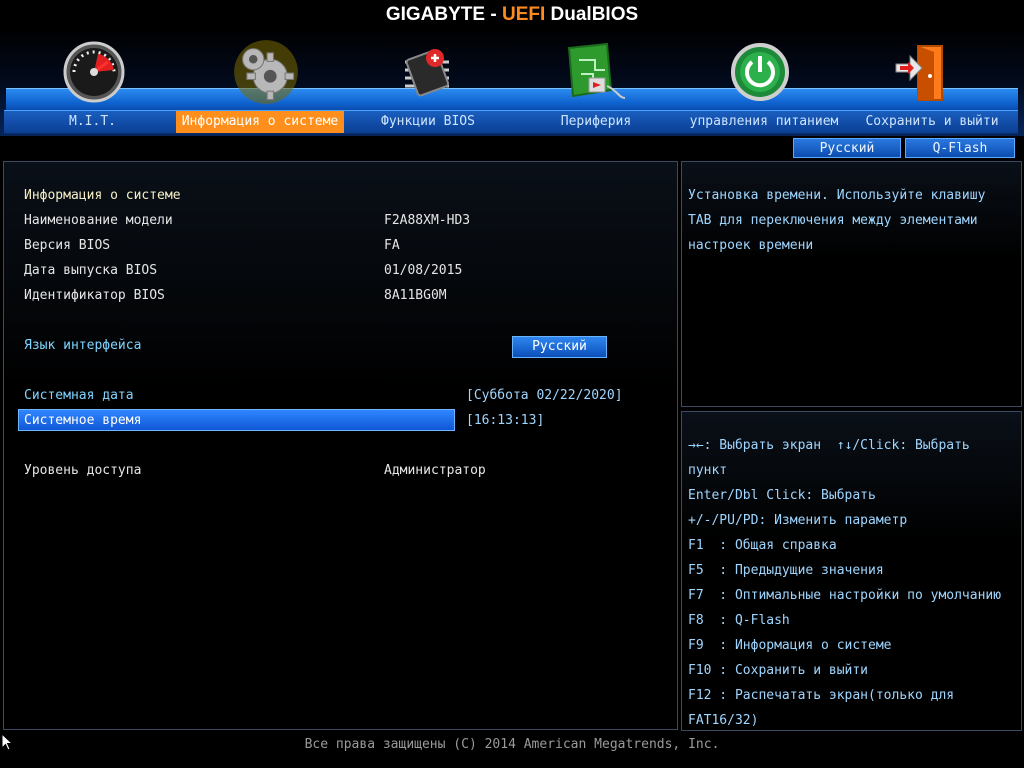  I want to click on key-legend-line: F8 : Q-Flash, so click(739, 620).